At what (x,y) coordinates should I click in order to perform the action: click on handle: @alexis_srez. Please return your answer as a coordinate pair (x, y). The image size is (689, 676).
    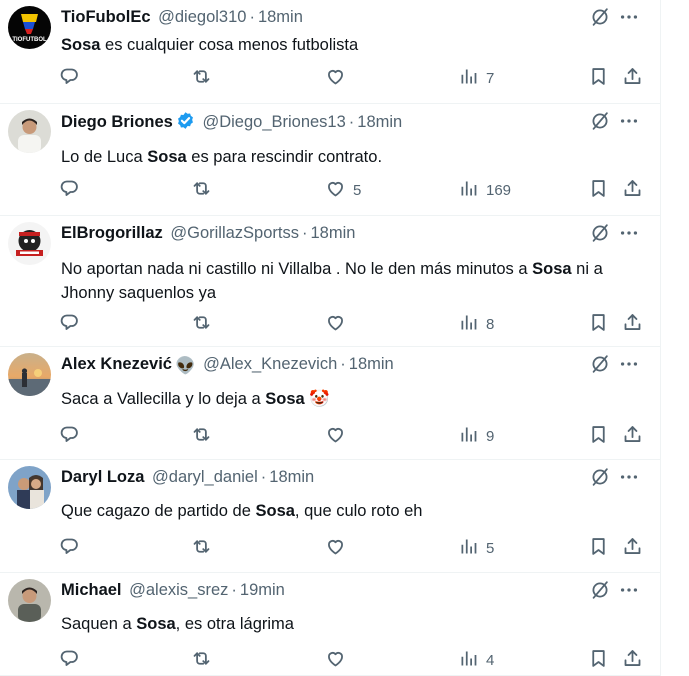
    Looking at the image, I should click on (178, 590).